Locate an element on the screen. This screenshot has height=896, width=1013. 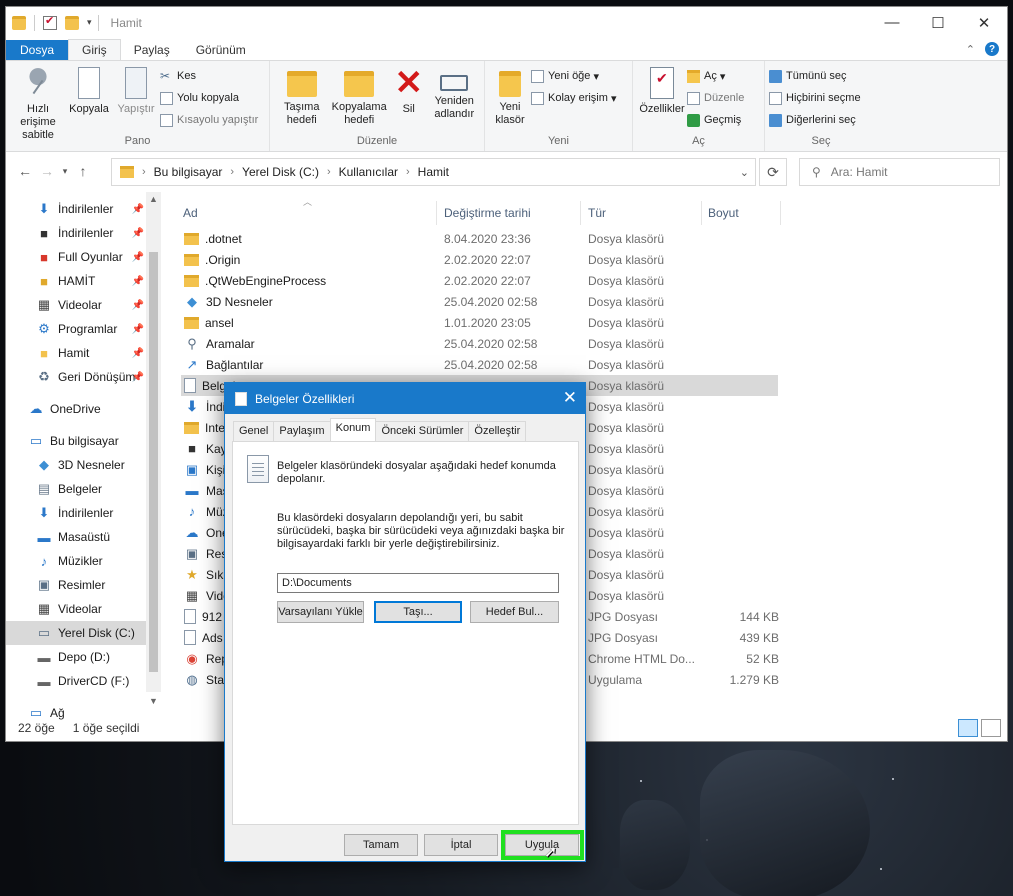
file-row: .Origin 2.02.2020 22:07 Dosya klasörü is located at coordinates (479, 259).